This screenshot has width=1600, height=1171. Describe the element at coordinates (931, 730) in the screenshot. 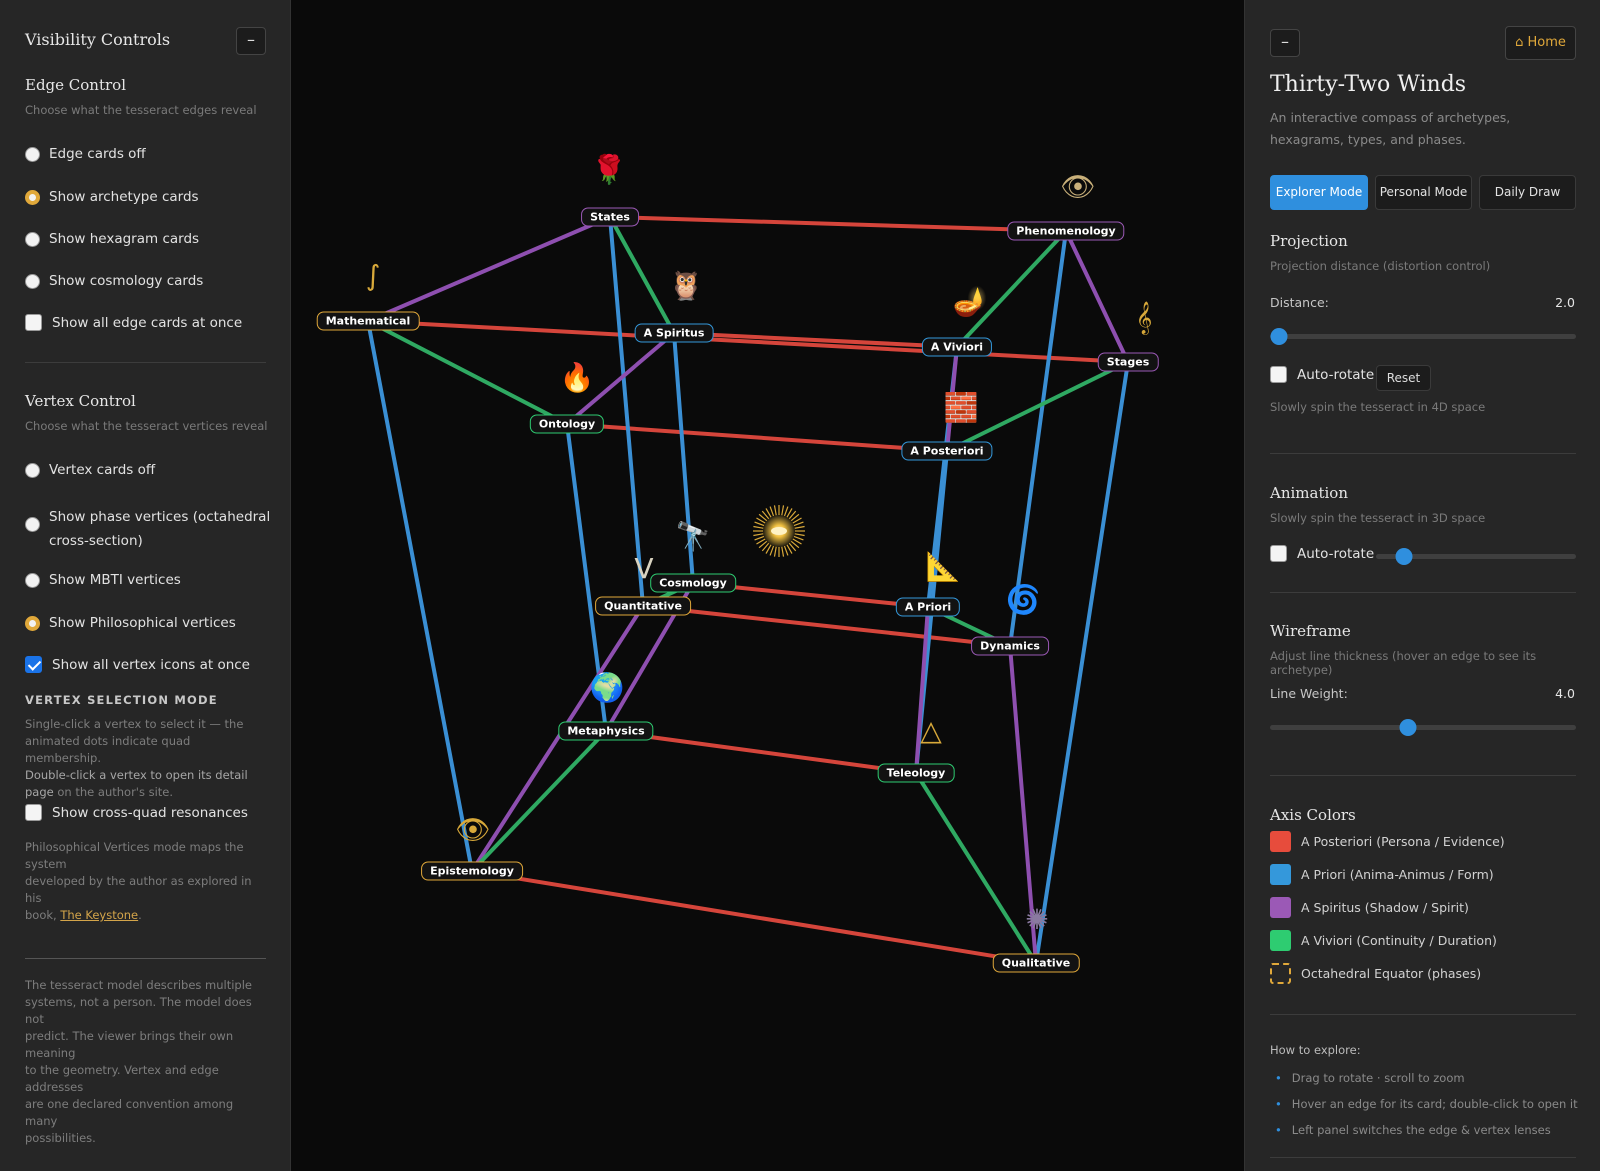

I see `teleology-icon: △` at that location.